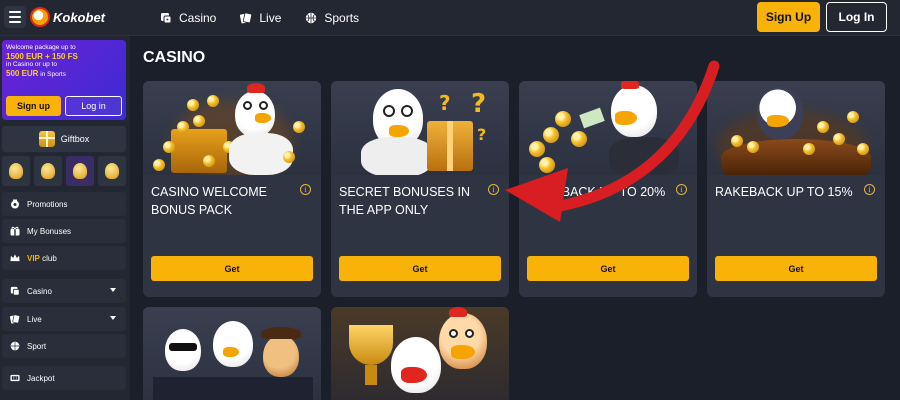  I want to click on nav-sports: Sports, so click(332, 18).